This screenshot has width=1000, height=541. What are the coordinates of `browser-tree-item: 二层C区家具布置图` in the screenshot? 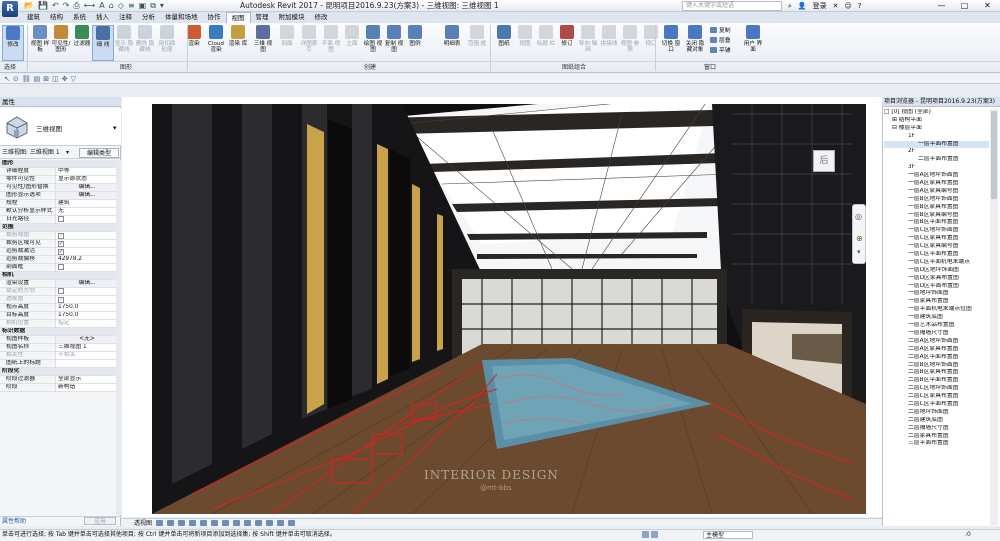 It's located at (936, 397).